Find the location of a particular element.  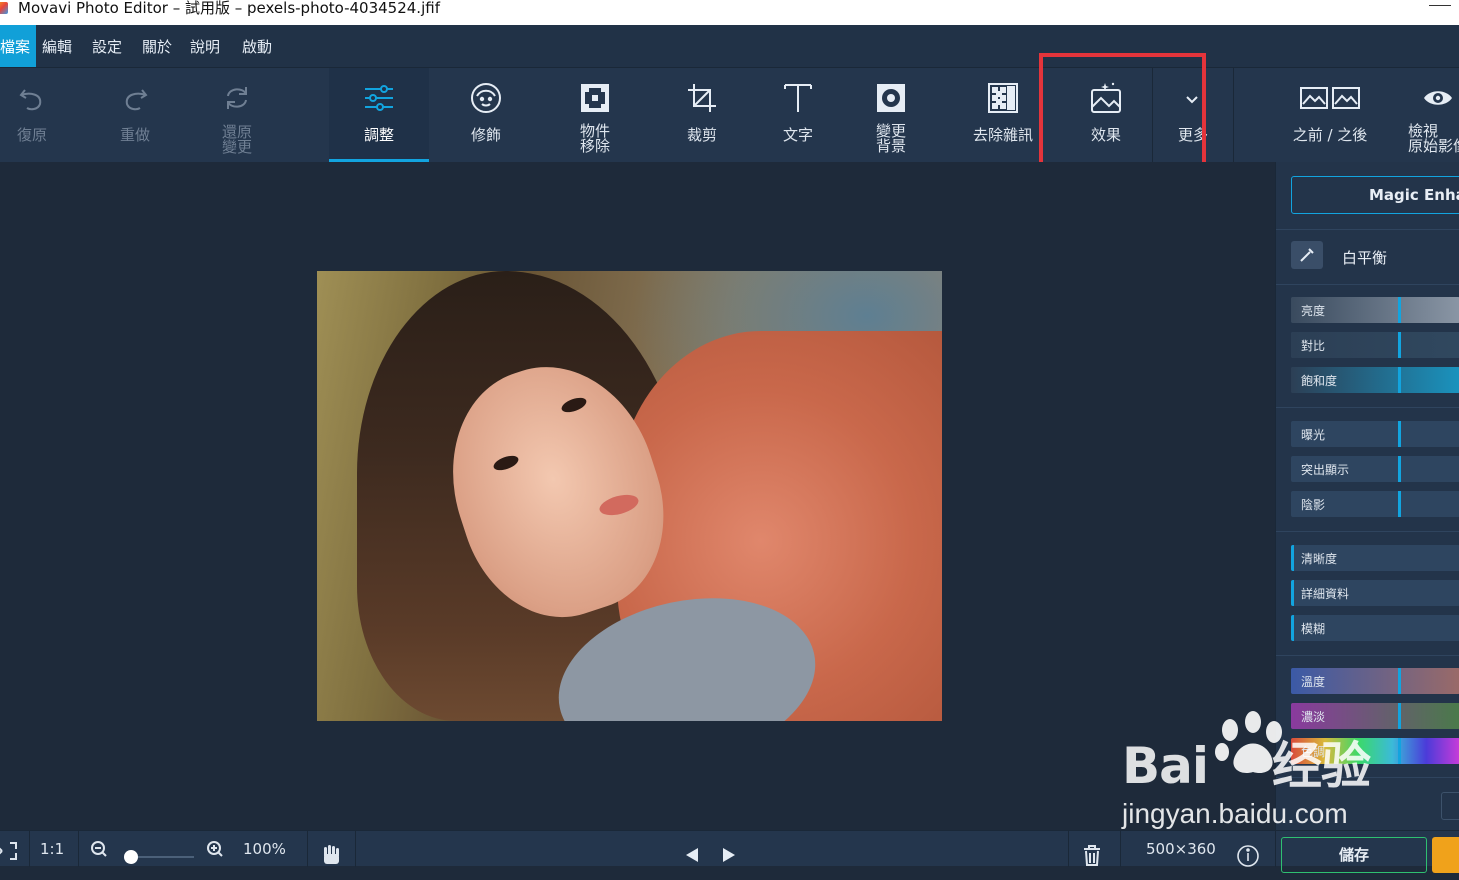

slider-label: 濃淡 is located at coordinates (1313, 717).